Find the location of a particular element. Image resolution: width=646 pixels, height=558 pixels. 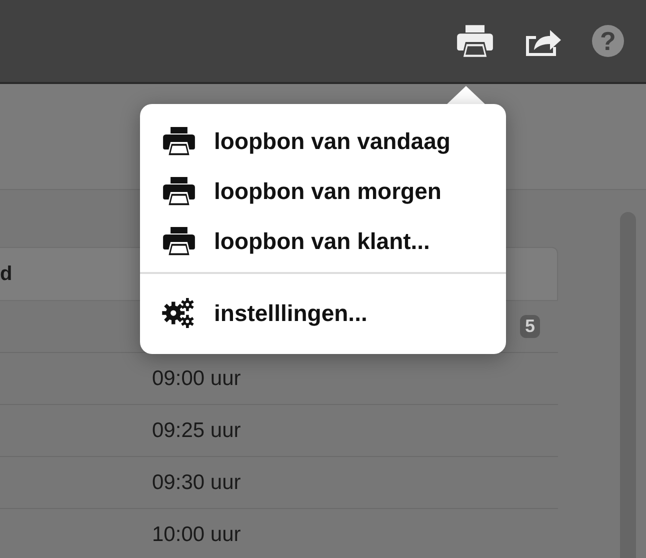

table-cell: 09:30 uur is located at coordinates (196, 482).